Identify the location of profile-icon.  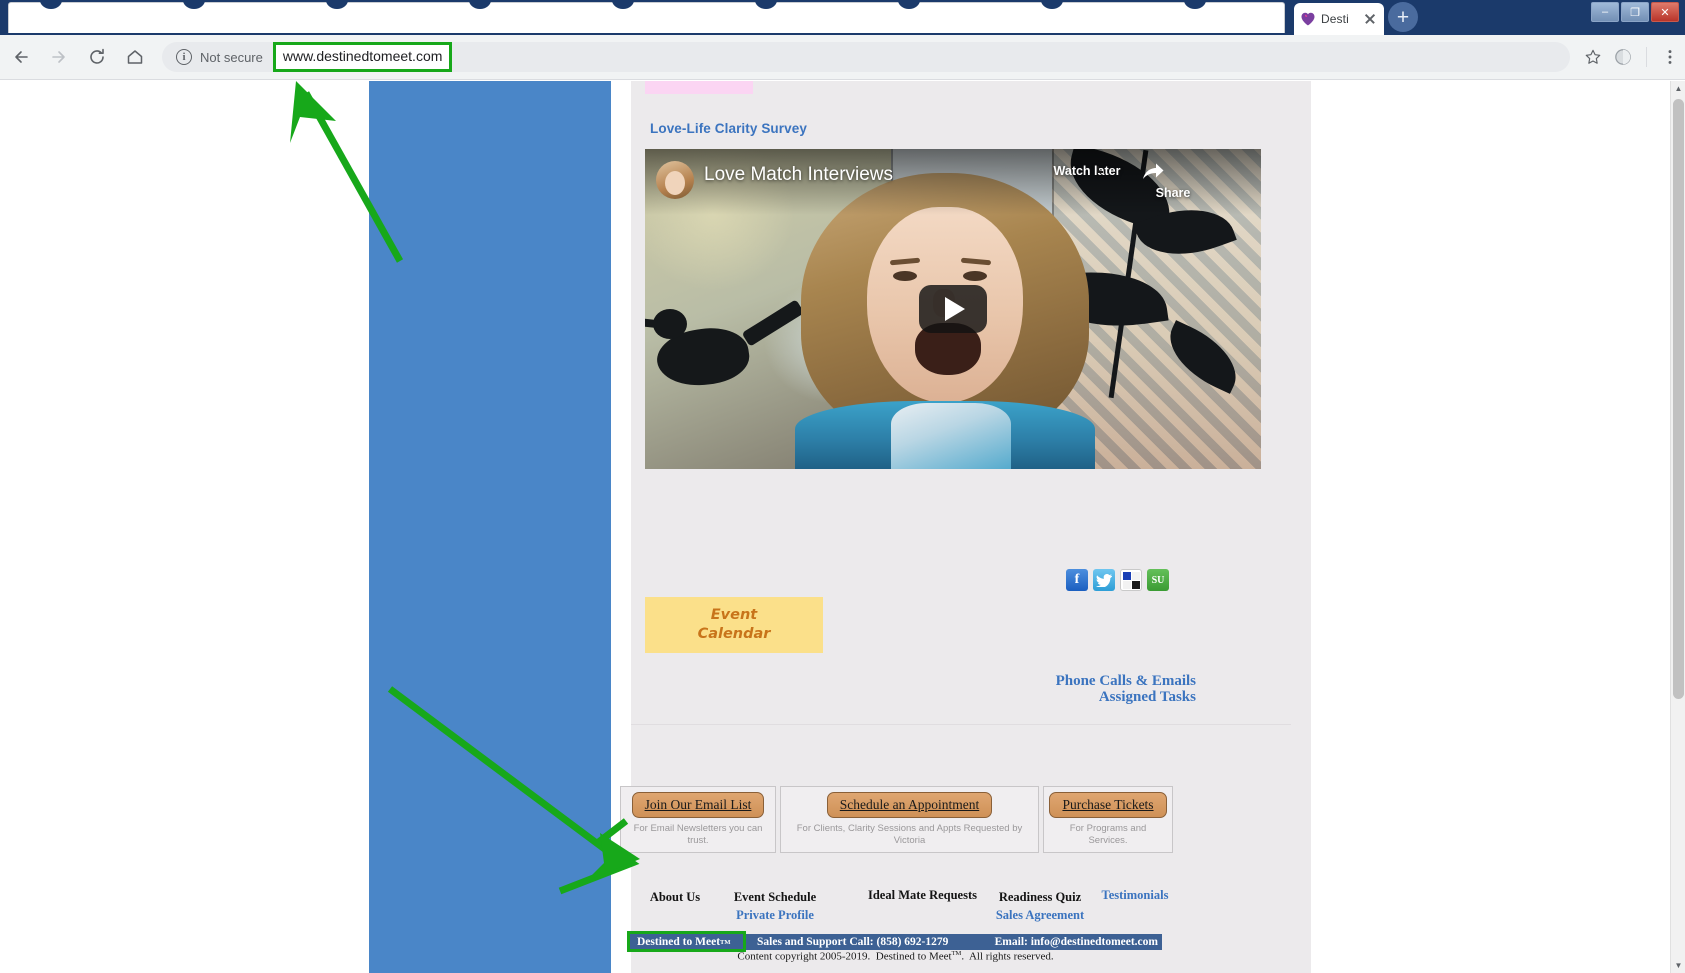
(1623, 57).